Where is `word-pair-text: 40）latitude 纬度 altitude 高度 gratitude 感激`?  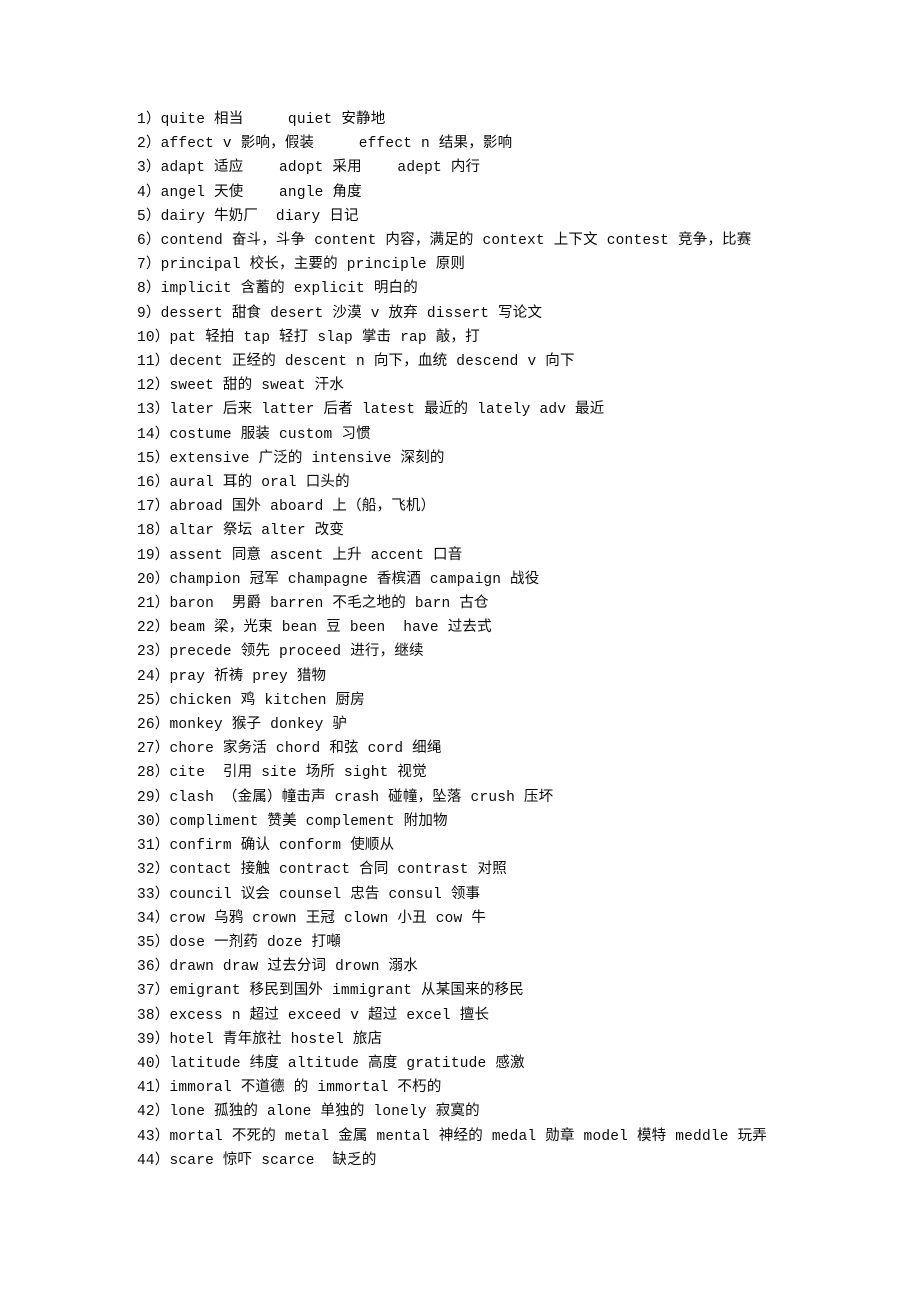
word-pair-text: 40）latitude 纬度 altitude 高度 gratitude 感激 is located at coordinates (331, 1063).